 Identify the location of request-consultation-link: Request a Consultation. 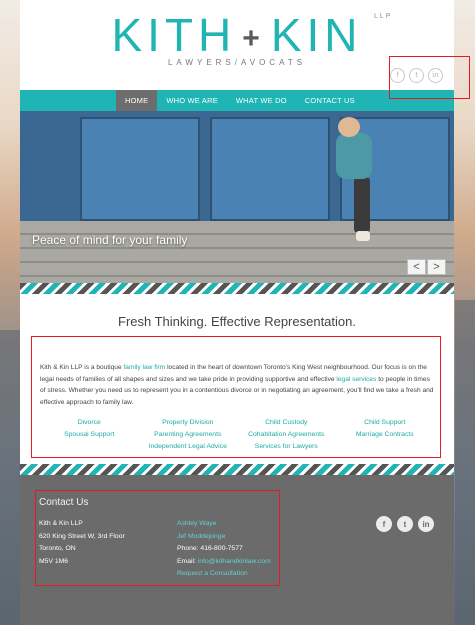
(212, 573).